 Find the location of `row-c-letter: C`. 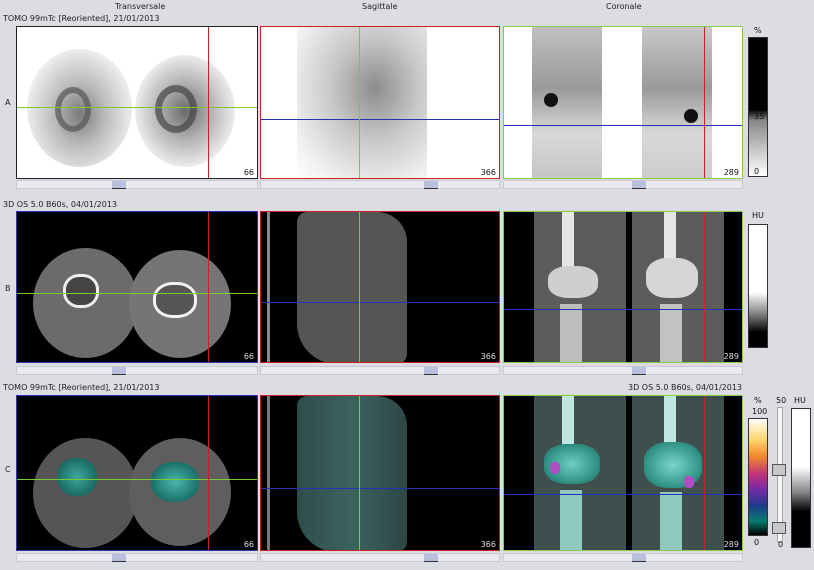

row-c-letter: C is located at coordinates (8, 469).